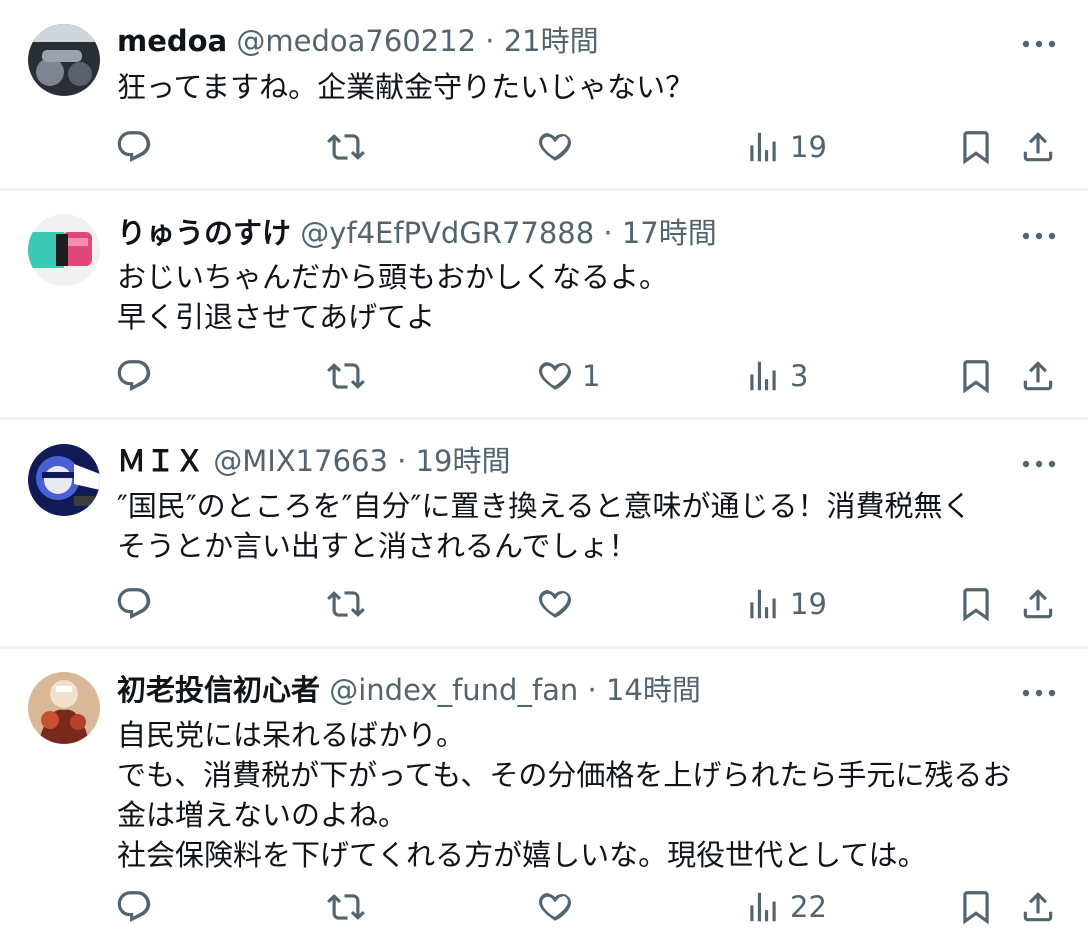 This screenshot has width=1088, height=942. Describe the element at coordinates (291, 735) in the screenshot. I see `tweet-text-line: 自民党には呆れるばかり。` at that location.